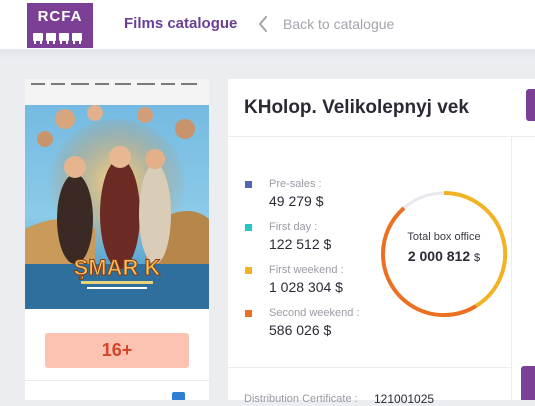  Describe the element at coordinates (306, 287) in the screenshot. I see `stat-value: 1 028 304 $` at that location.